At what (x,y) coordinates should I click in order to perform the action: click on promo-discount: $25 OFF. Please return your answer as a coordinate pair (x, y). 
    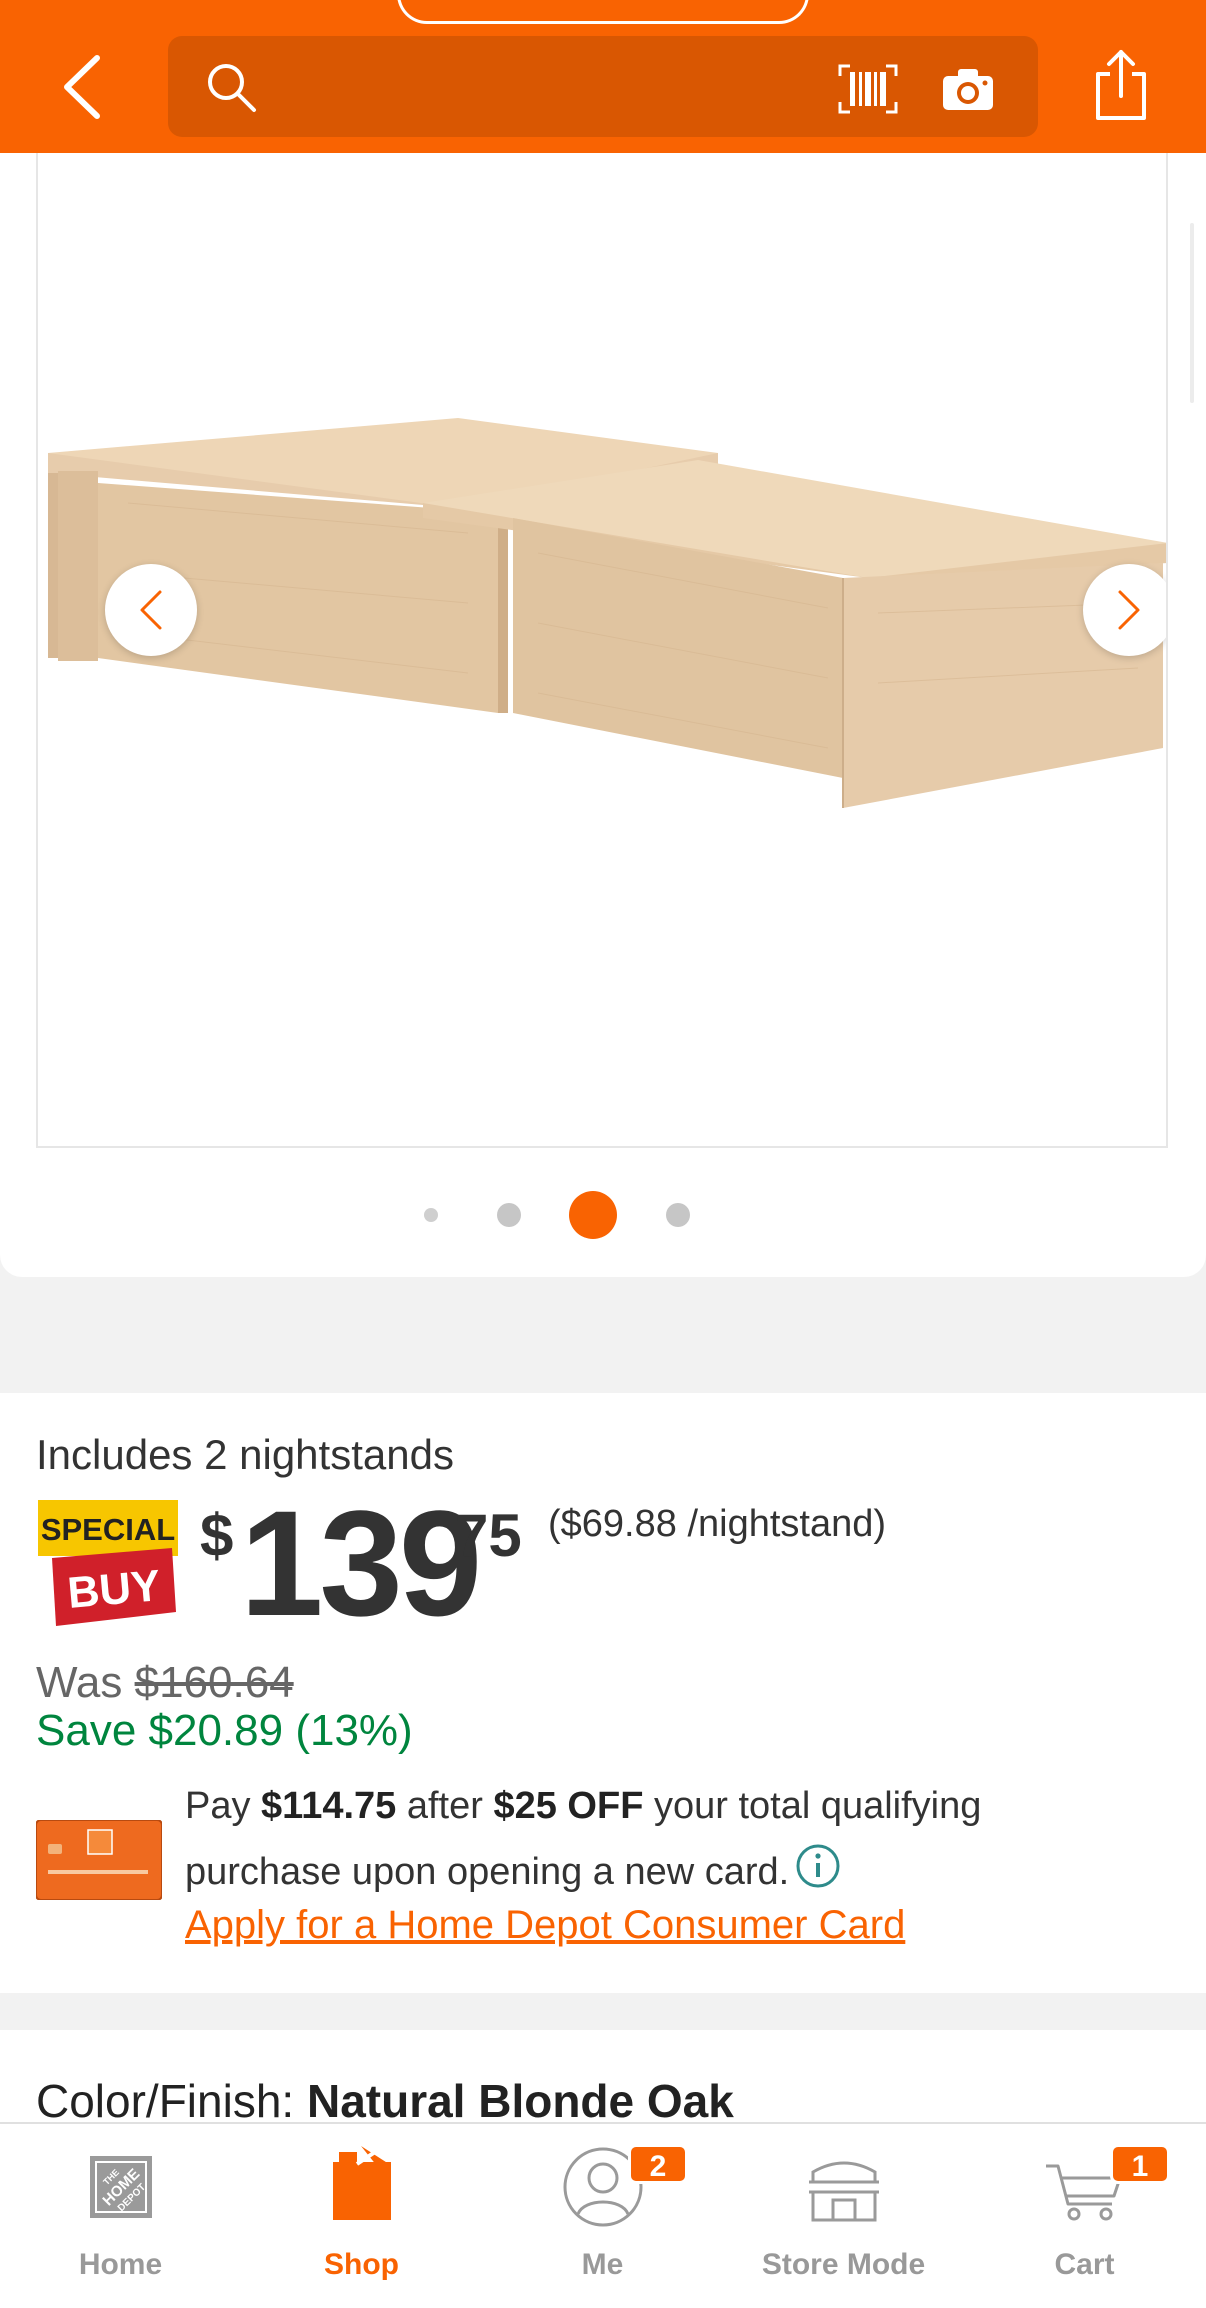
    Looking at the image, I should click on (568, 1806).